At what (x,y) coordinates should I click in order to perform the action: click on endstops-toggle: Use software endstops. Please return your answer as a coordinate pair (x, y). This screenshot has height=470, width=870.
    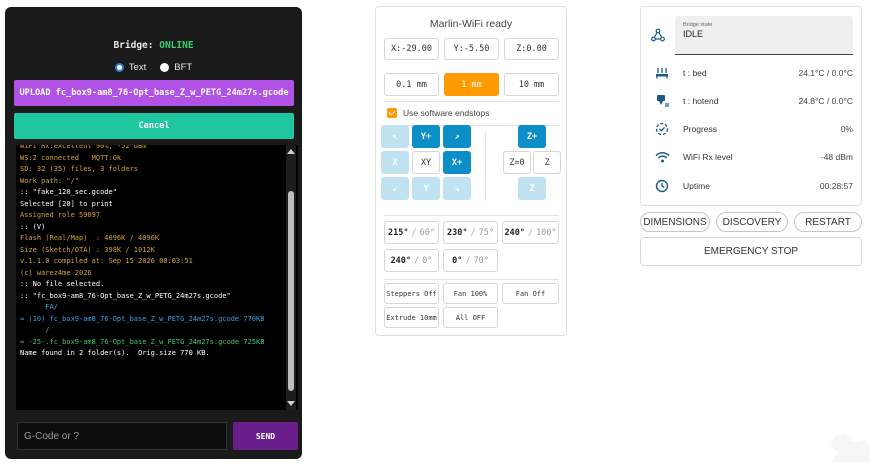
    Looking at the image, I should click on (438, 113).